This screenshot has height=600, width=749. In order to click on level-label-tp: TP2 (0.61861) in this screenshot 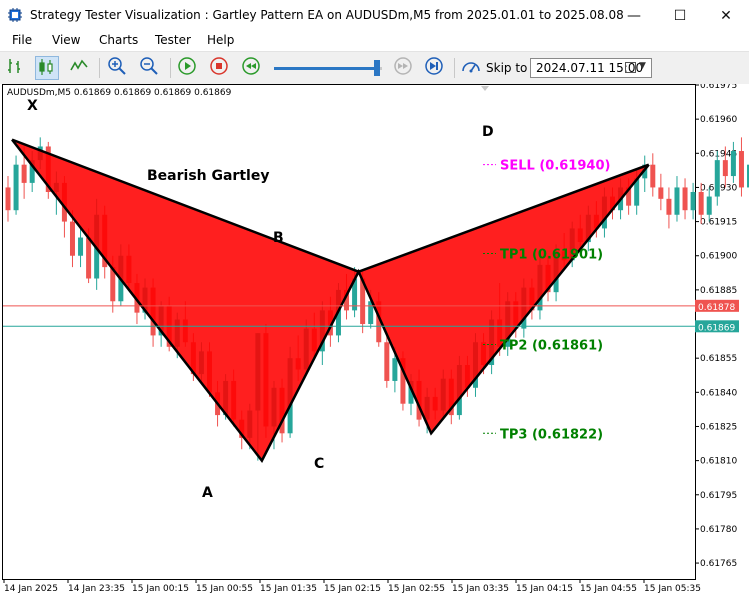, I will do `click(551, 346)`.